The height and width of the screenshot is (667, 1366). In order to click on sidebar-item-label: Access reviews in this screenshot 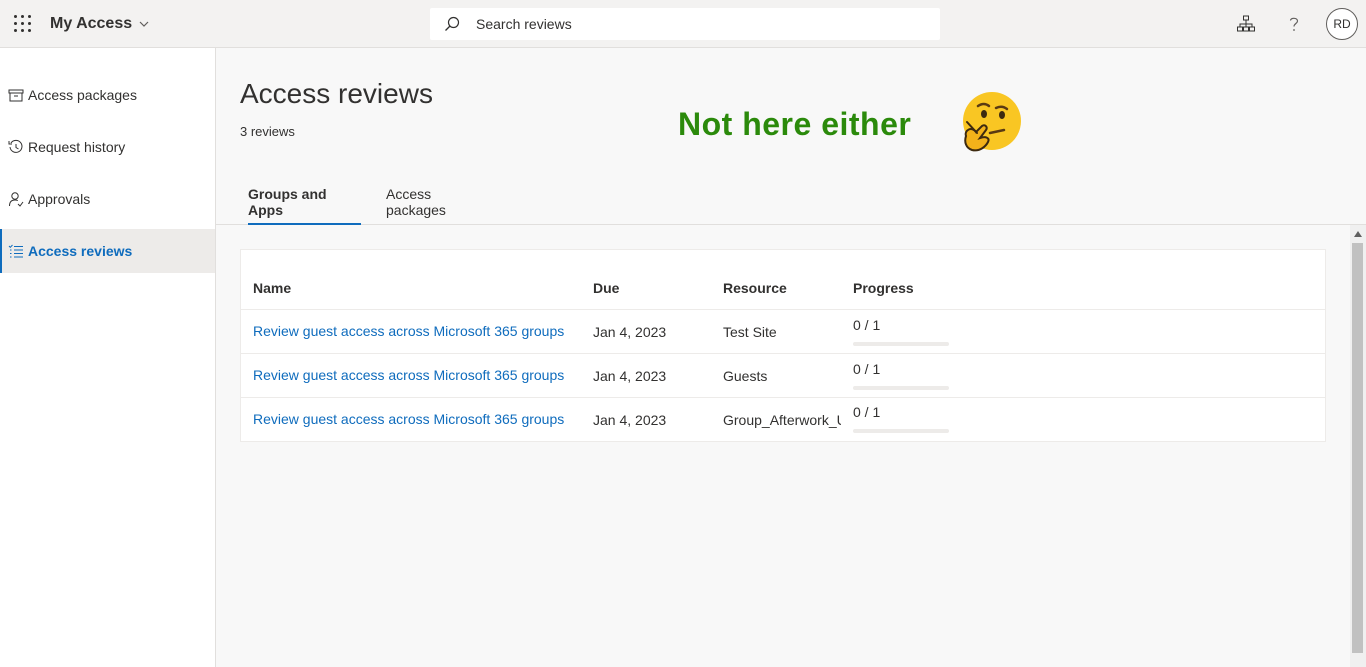, I will do `click(80, 251)`.